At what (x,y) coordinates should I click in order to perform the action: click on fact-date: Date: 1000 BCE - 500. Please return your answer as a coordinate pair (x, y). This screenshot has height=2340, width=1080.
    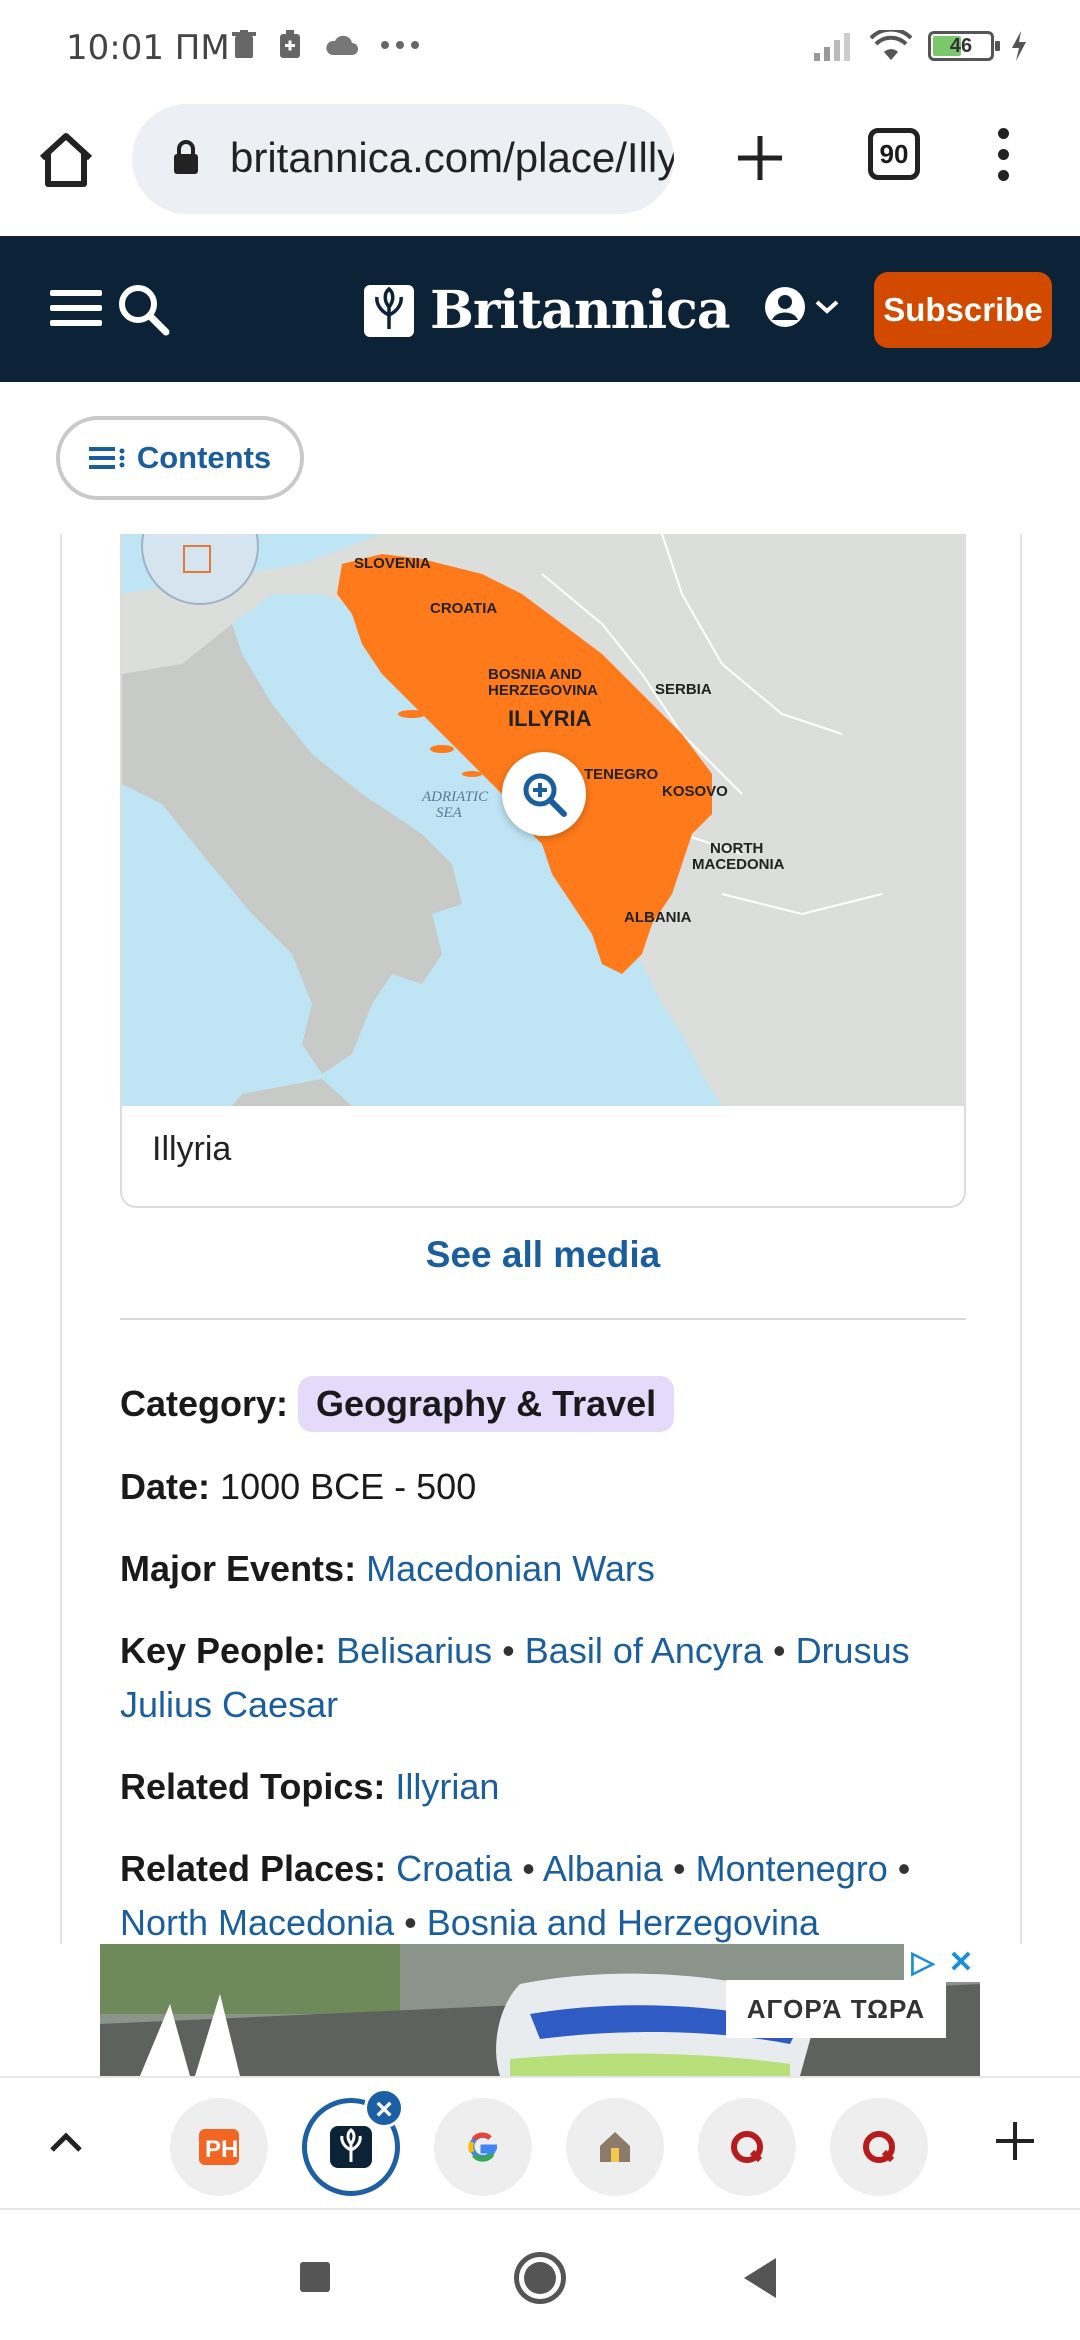
    Looking at the image, I should click on (550, 1487).